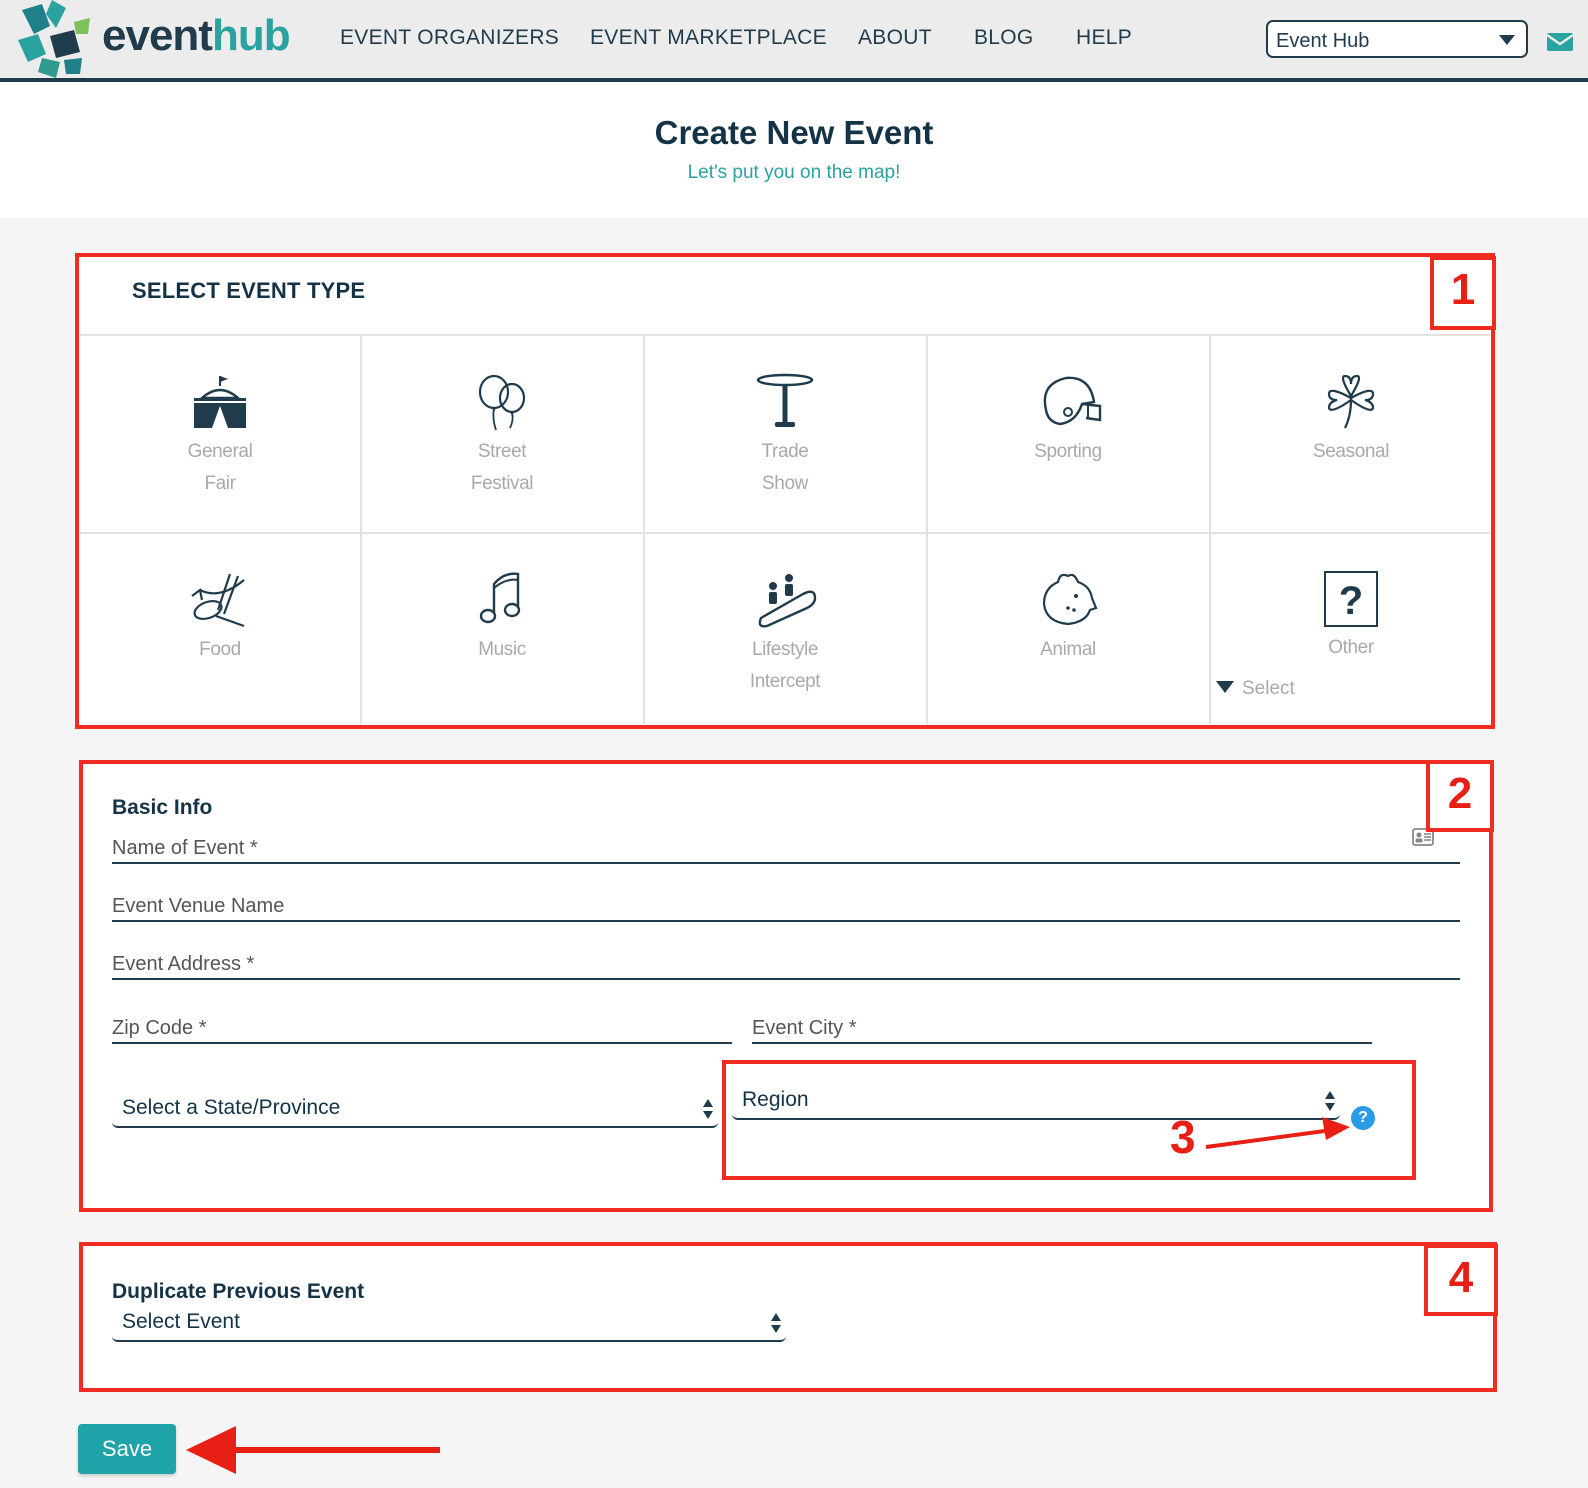  I want to click on event-type-label: General Fair, so click(220, 467).